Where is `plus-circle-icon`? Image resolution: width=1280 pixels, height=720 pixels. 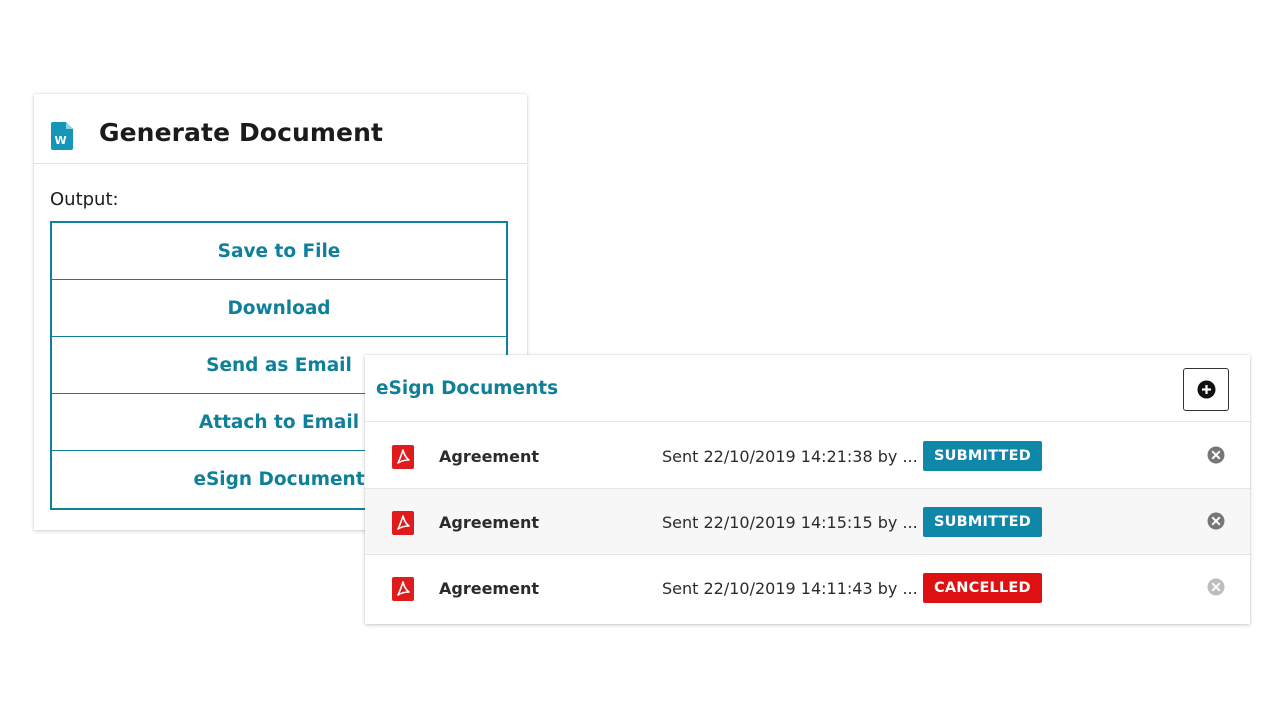 plus-circle-icon is located at coordinates (1206, 389).